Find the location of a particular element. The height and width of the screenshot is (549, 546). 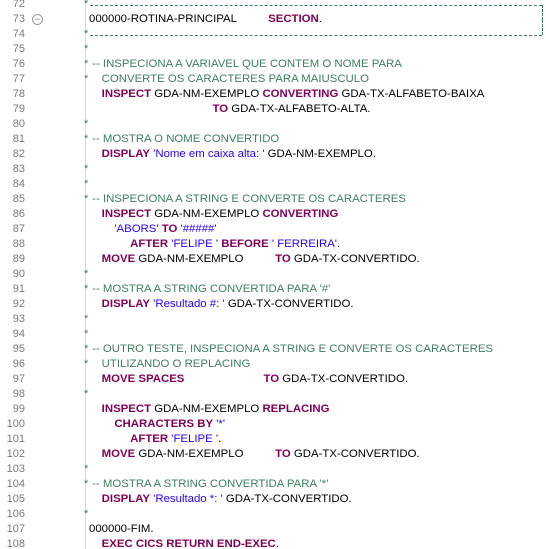

collapse-icon: − is located at coordinates (37, 19).